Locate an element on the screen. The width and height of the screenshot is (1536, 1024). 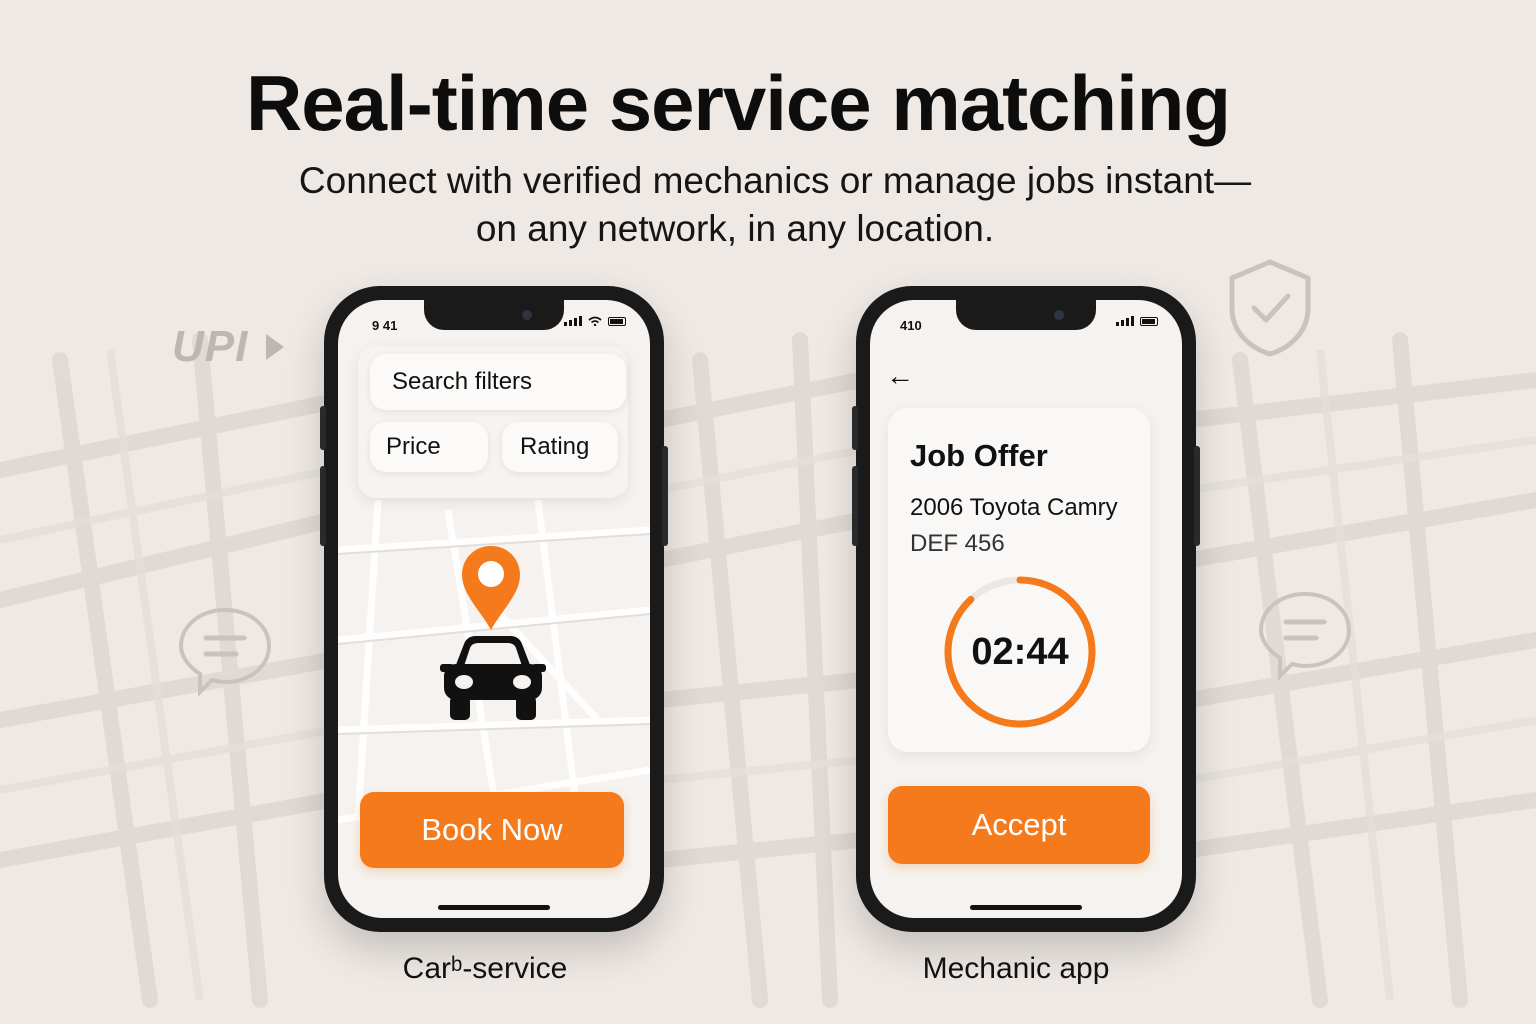
map-pin-icon is located at coordinates (491, 588).